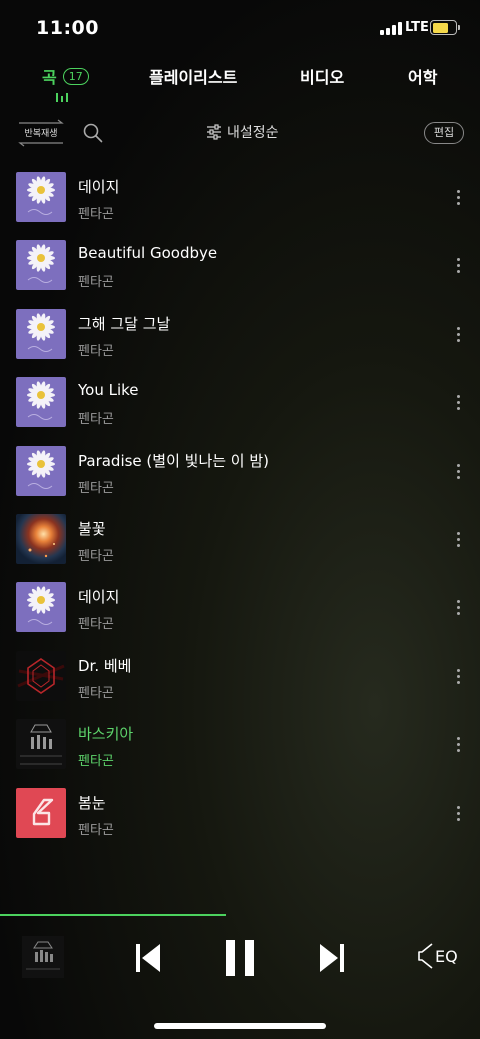 The image size is (480, 1039). What do you see at coordinates (93, 133) in the screenshot?
I see `search-icon` at bounding box center [93, 133].